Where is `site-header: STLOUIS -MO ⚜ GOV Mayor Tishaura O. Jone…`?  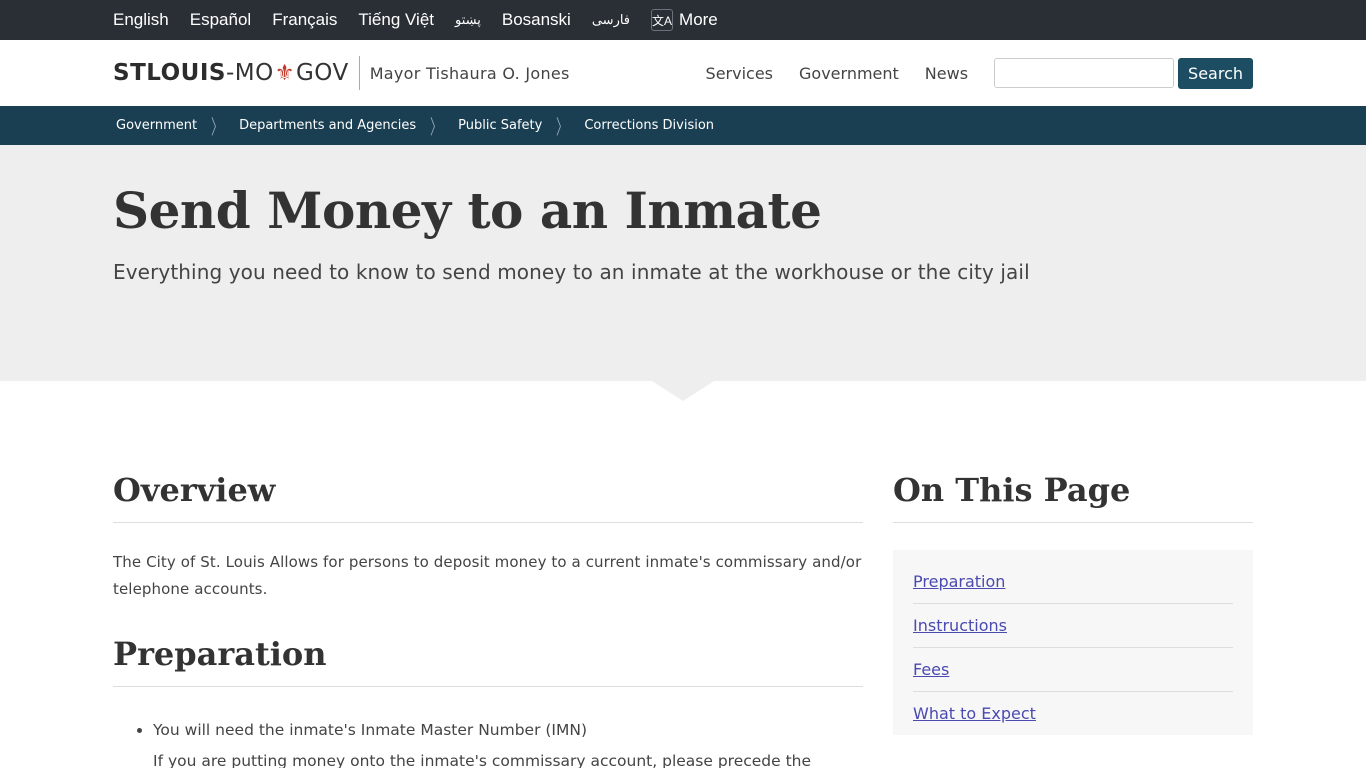
site-header: STLOUIS -MO ⚜ GOV Mayor Tishaura O. Jone… is located at coordinates (683, 73).